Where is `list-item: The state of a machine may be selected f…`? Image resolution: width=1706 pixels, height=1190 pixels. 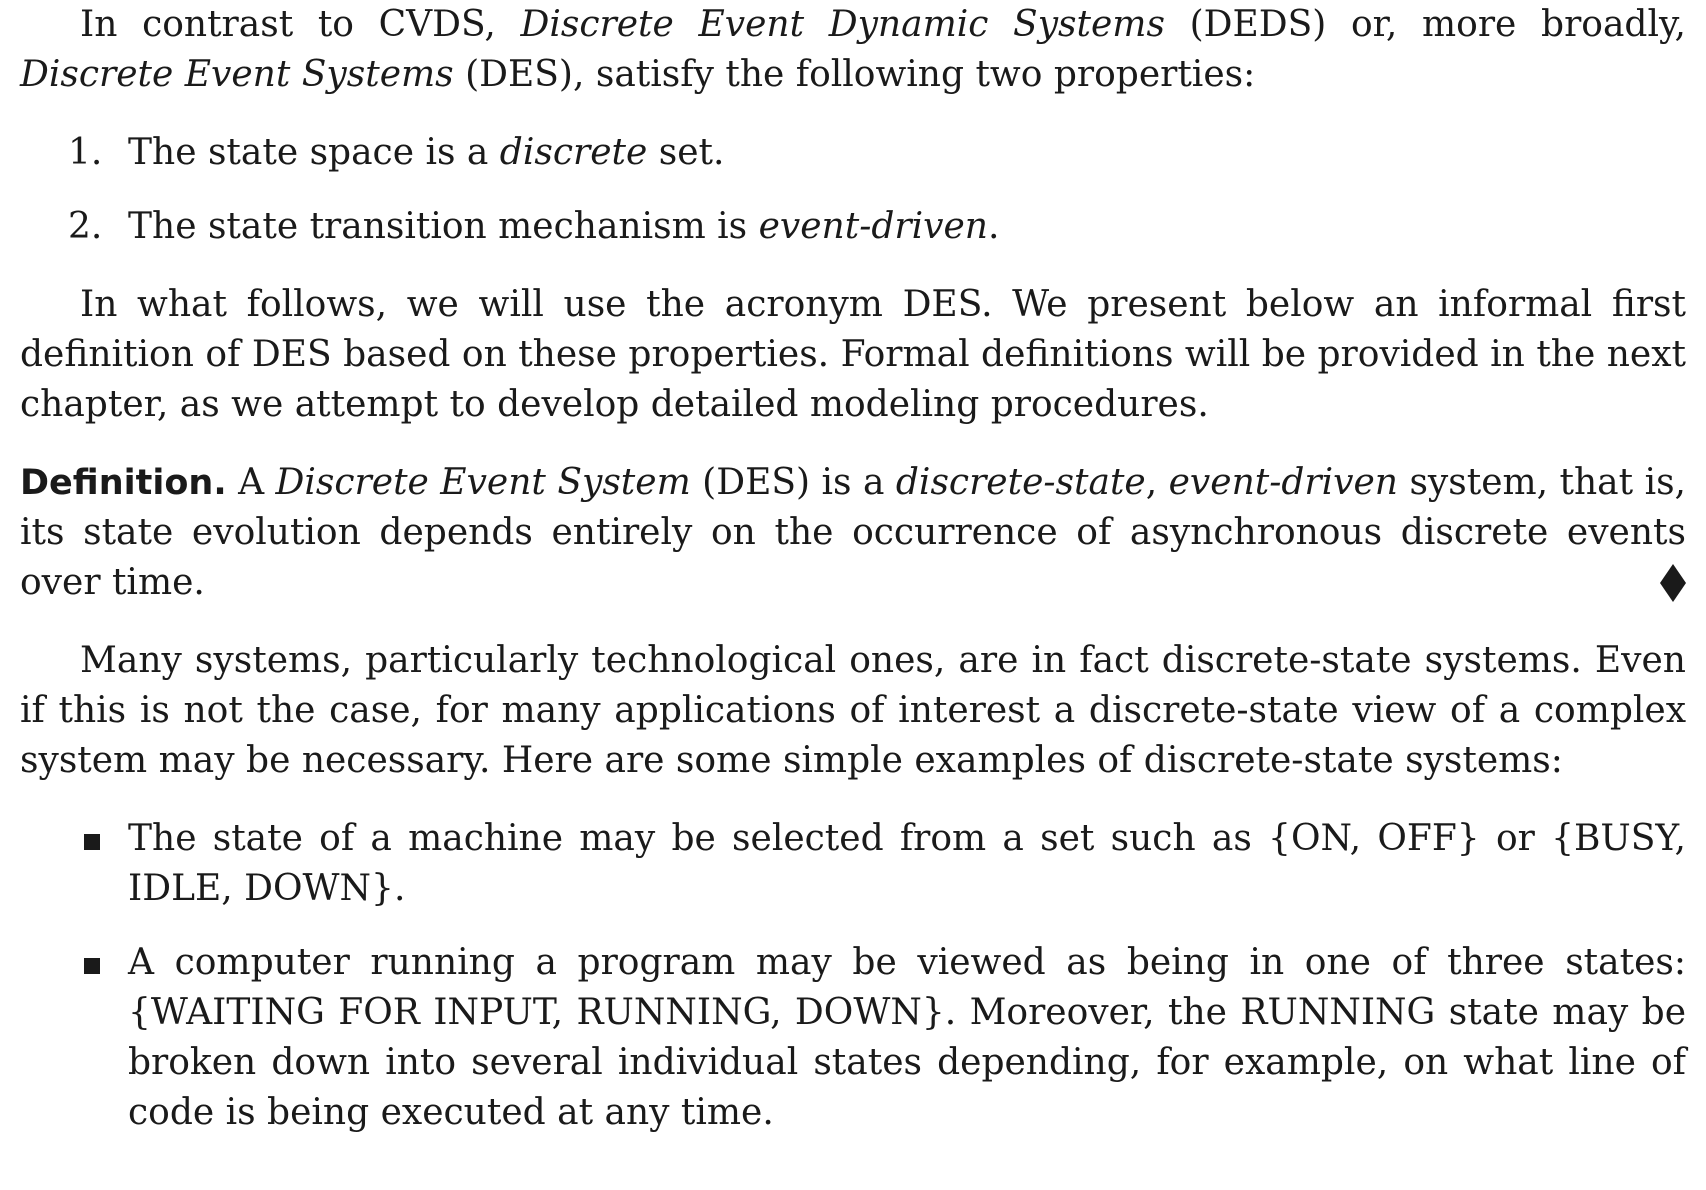 list-item: The state of a machine may be selected f… is located at coordinates (853, 864).